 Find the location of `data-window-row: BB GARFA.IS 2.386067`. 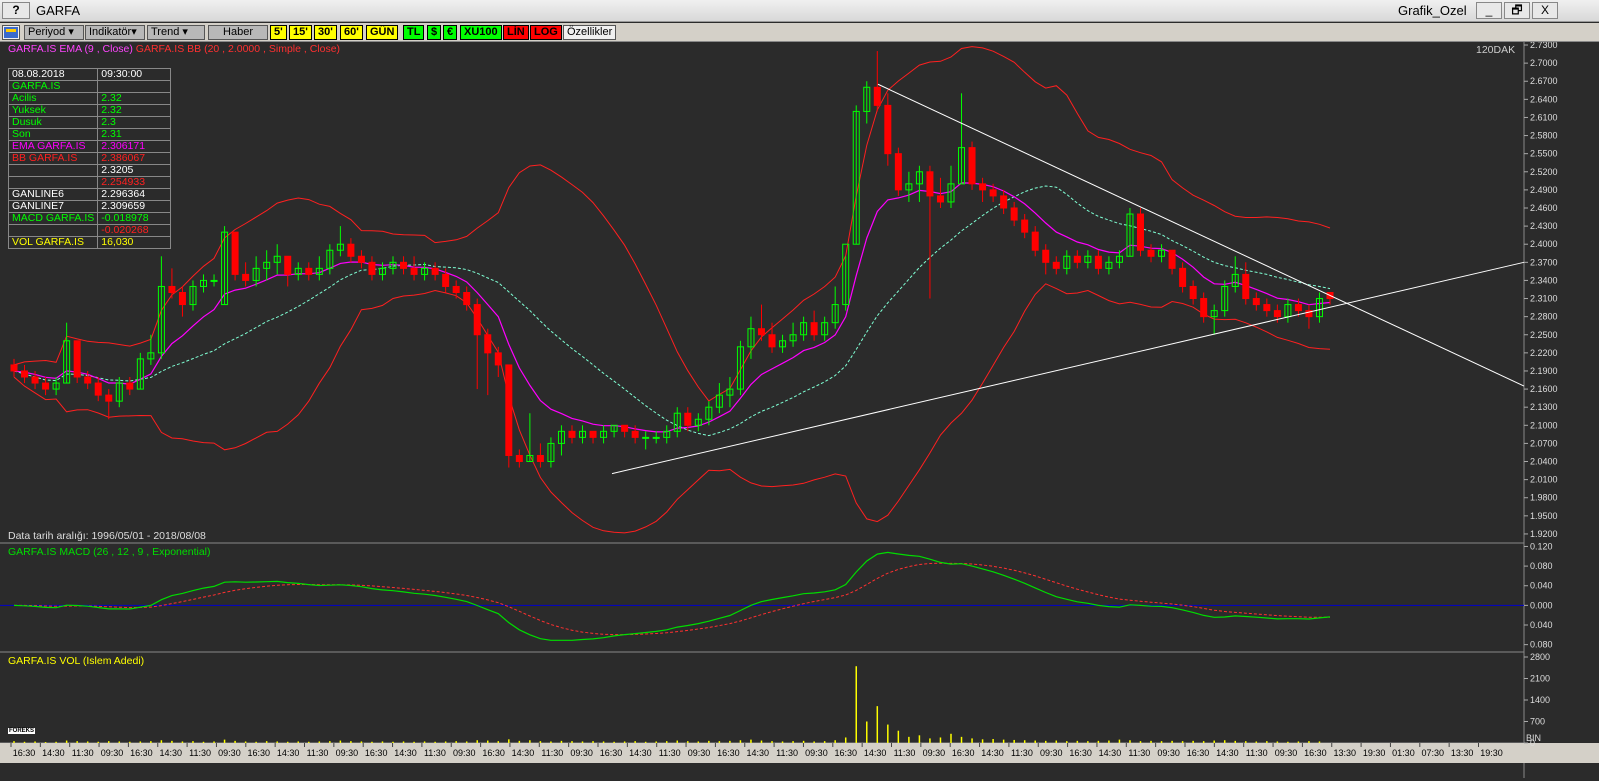

data-window-row: BB GARFA.IS 2.386067 is located at coordinates (89, 158).